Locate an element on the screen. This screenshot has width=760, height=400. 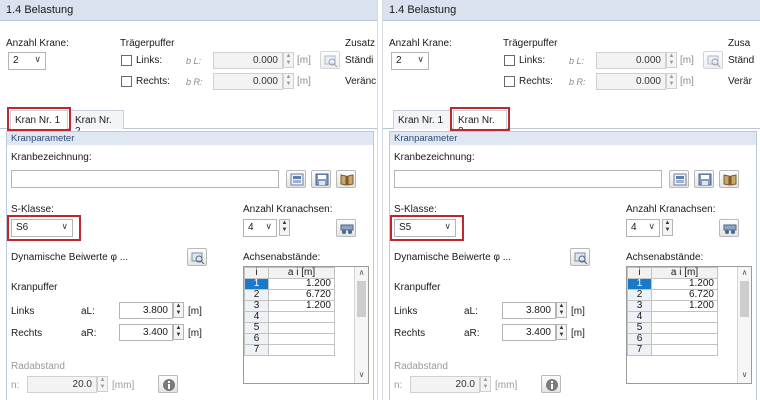
tab-kran-1: Kran Nr. 1 is located at coordinates (422, 119).